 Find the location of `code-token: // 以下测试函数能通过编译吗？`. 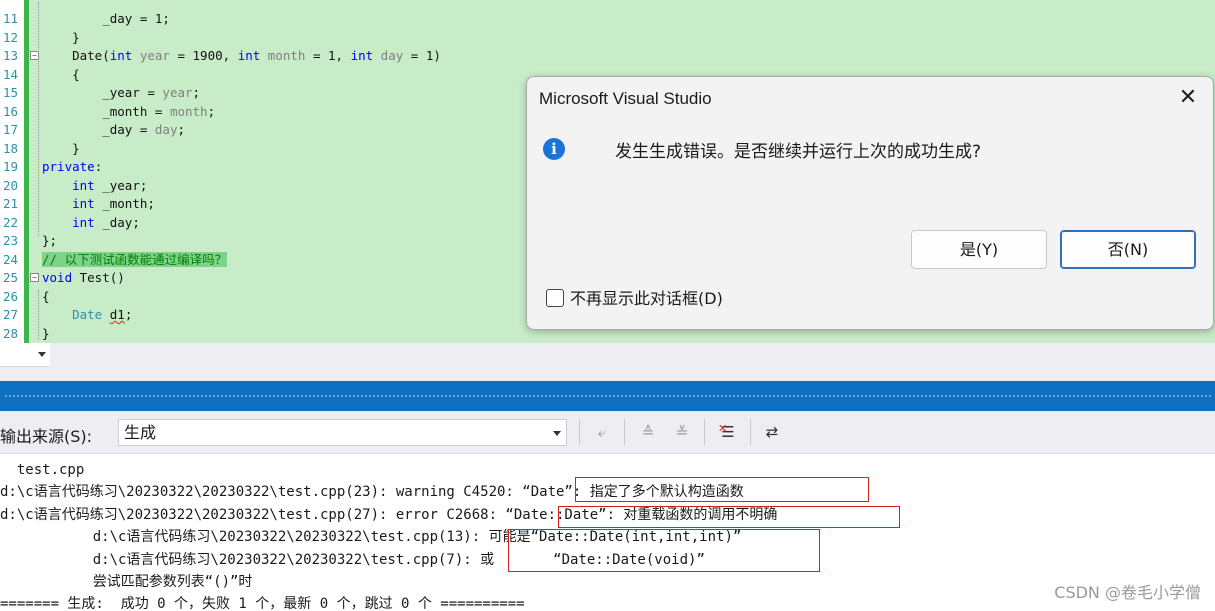

code-token: // 以下测试函数能通过编译吗？ is located at coordinates (135, 259).